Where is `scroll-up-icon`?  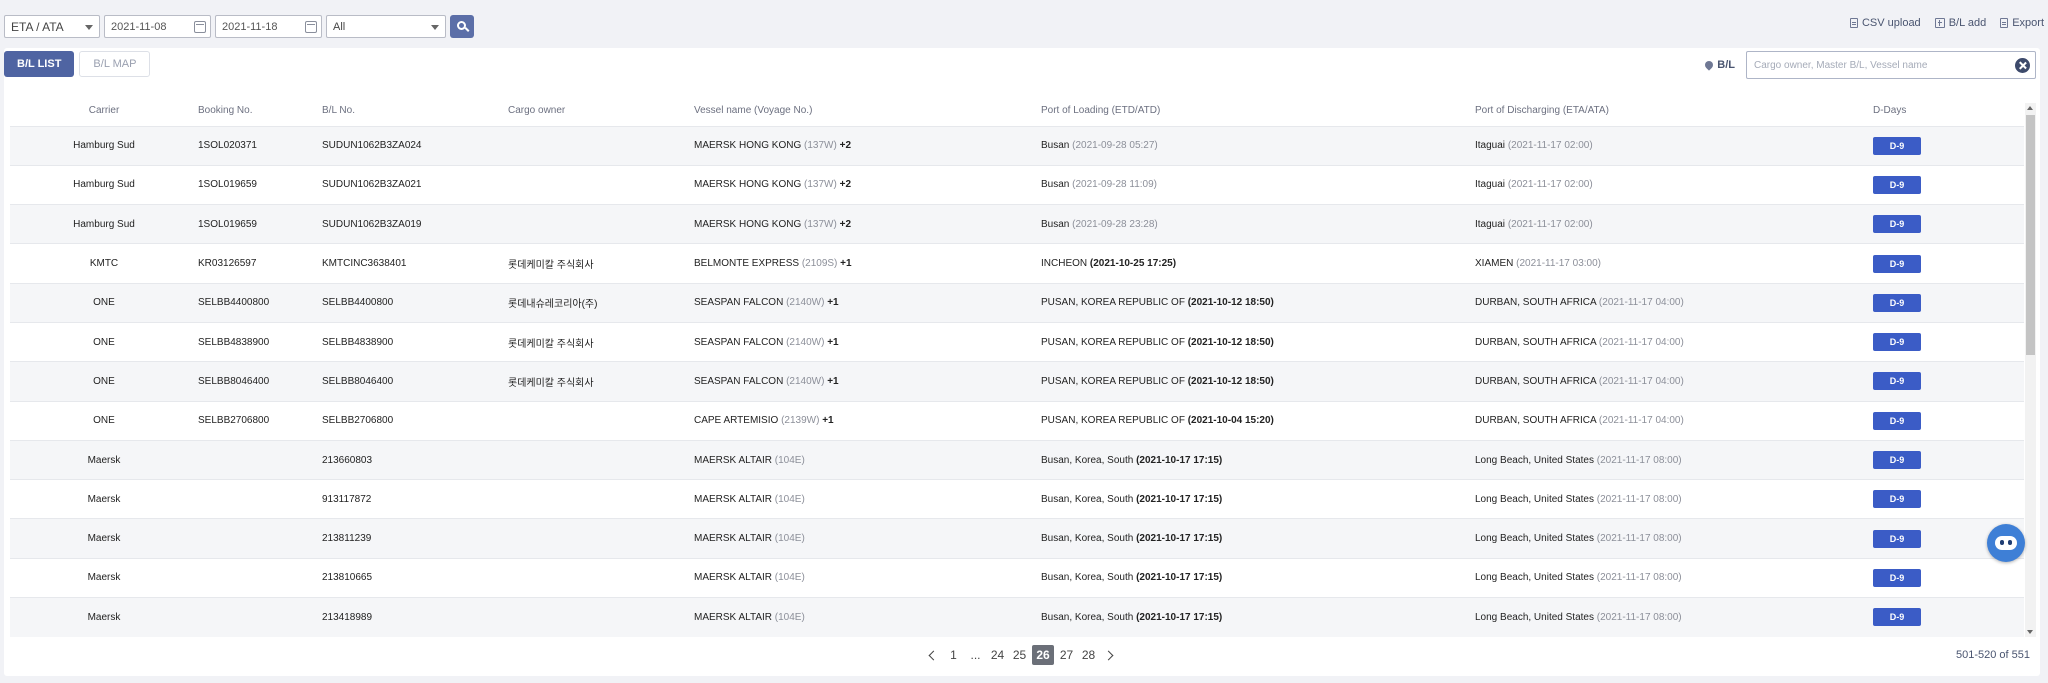
scroll-up-icon is located at coordinates (2030, 108).